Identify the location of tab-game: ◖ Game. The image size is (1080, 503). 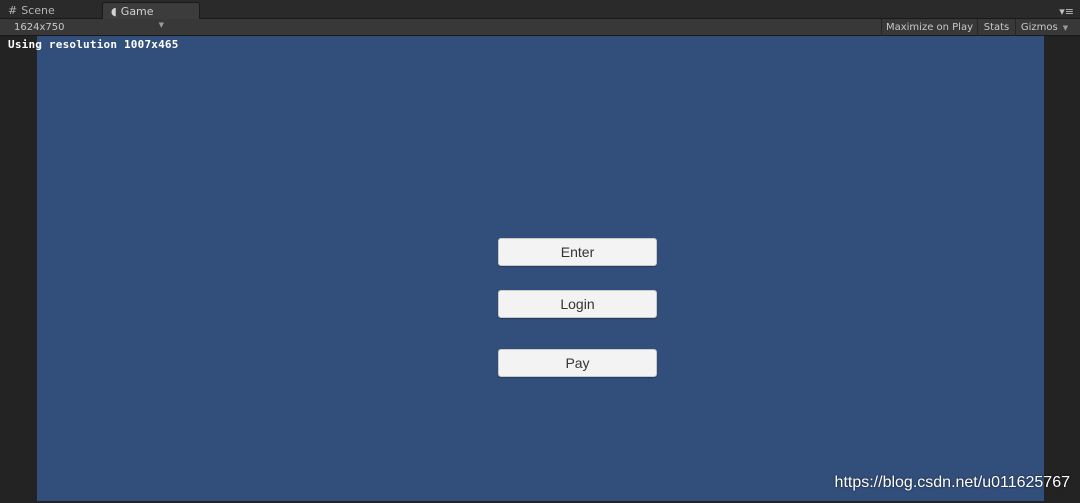
(151, 10).